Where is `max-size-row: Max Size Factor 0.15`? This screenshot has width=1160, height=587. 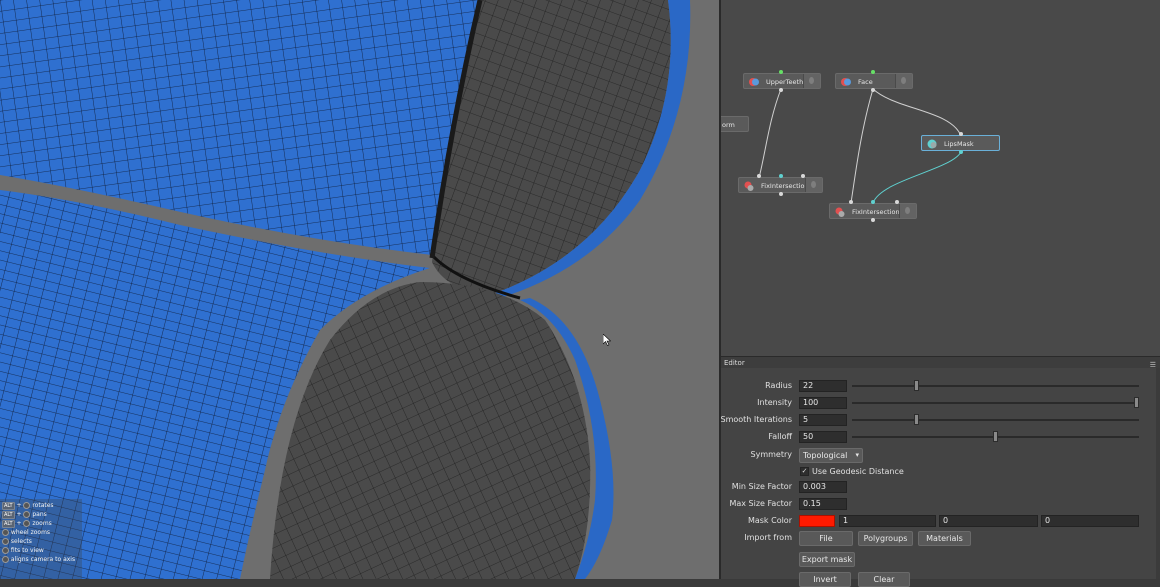
max-size-row: Max Size Factor 0.15 is located at coordinates (940, 504).